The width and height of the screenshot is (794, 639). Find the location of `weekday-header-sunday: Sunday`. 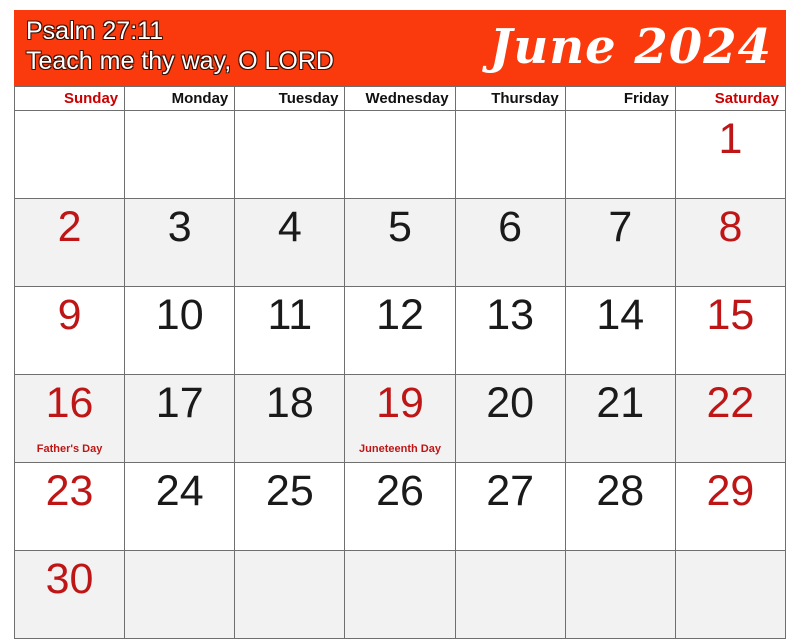

weekday-header-sunday: Sunday is located at coordinates (70, 99).